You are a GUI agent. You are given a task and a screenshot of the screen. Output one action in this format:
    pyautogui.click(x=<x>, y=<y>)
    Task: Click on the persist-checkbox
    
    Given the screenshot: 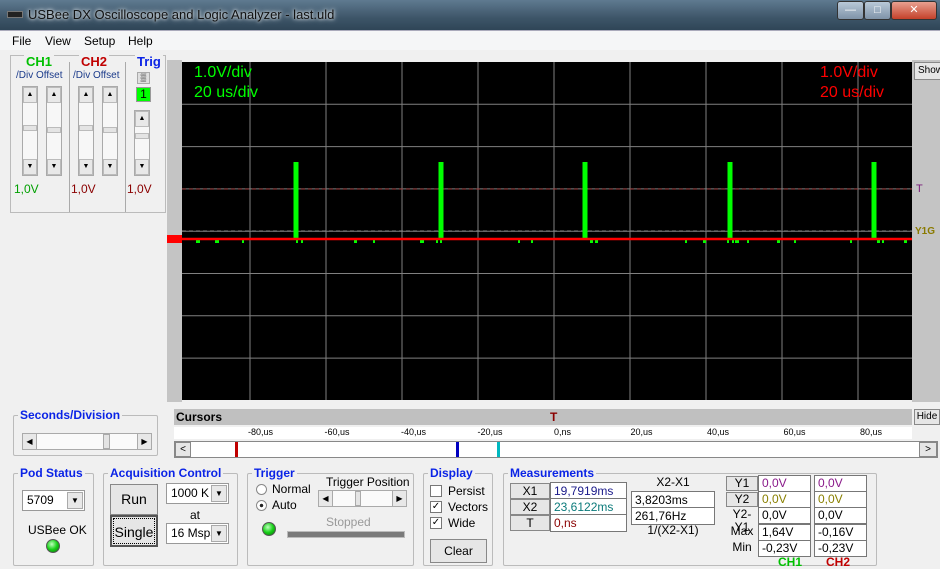 What is the action you would take?
    pyautogui.click(x=436, y=491)
    